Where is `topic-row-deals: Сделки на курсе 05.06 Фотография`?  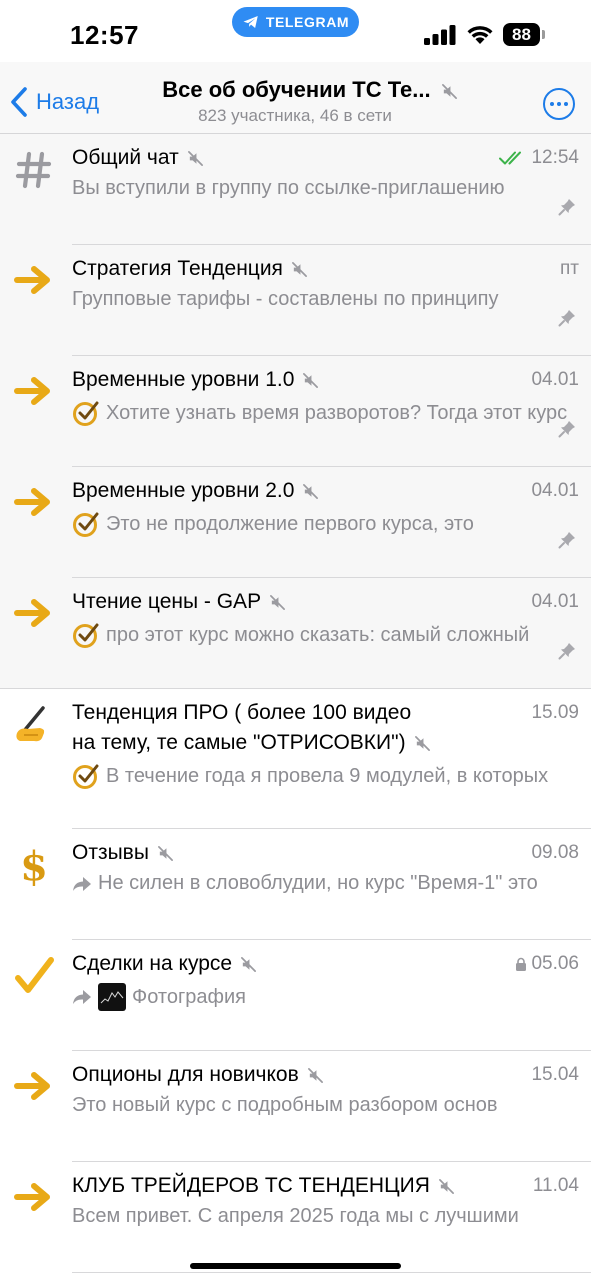
topic-row-deals: Сделки на курсе 05.06 Фотография is located at coordinates (295, 995).